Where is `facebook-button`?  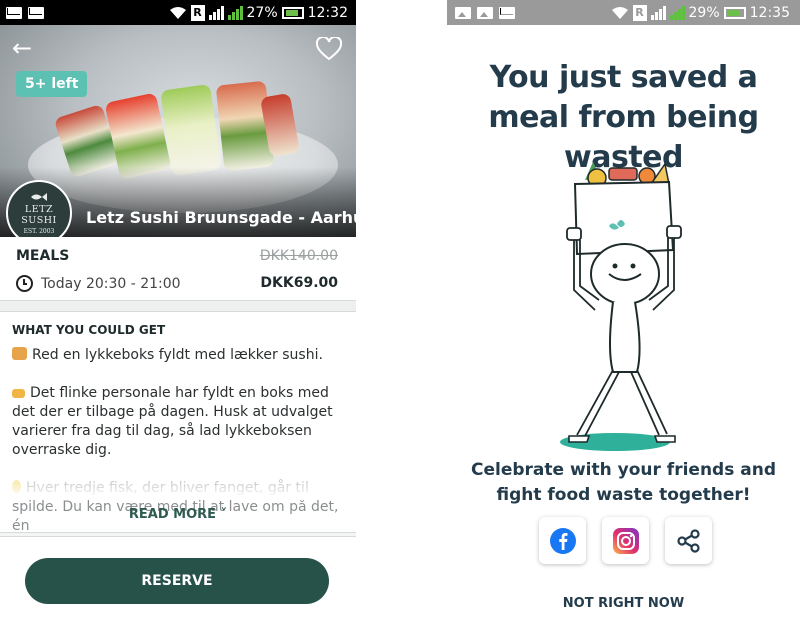 facebook-button is located at coordinates (562, 540).